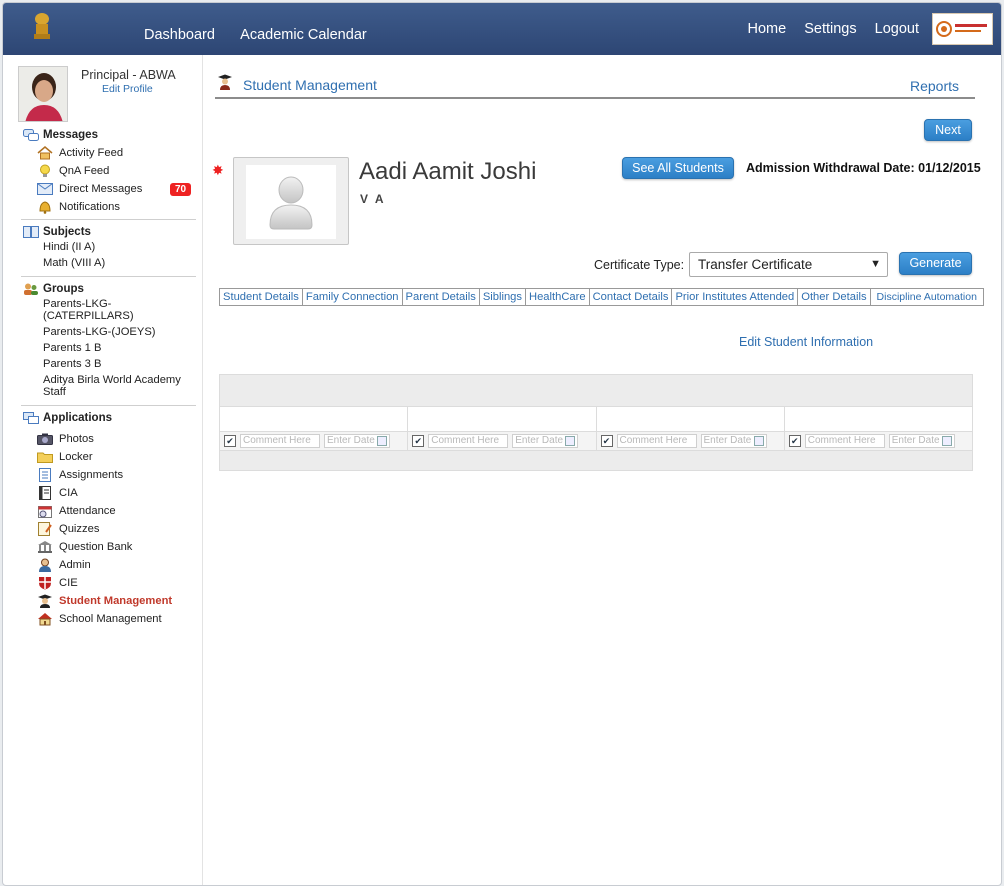  What do you see at coordinates (80, 153) in the screenshot?
I see `sidebar-item-activity-feed: Activity Feed` at bounding box center [80, 153].